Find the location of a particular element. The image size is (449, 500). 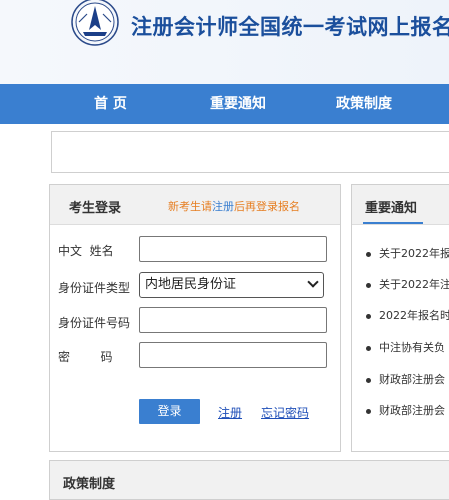

site-title: 注册会计师全国统一考试网上报名 is located at coordinates (290, 27).